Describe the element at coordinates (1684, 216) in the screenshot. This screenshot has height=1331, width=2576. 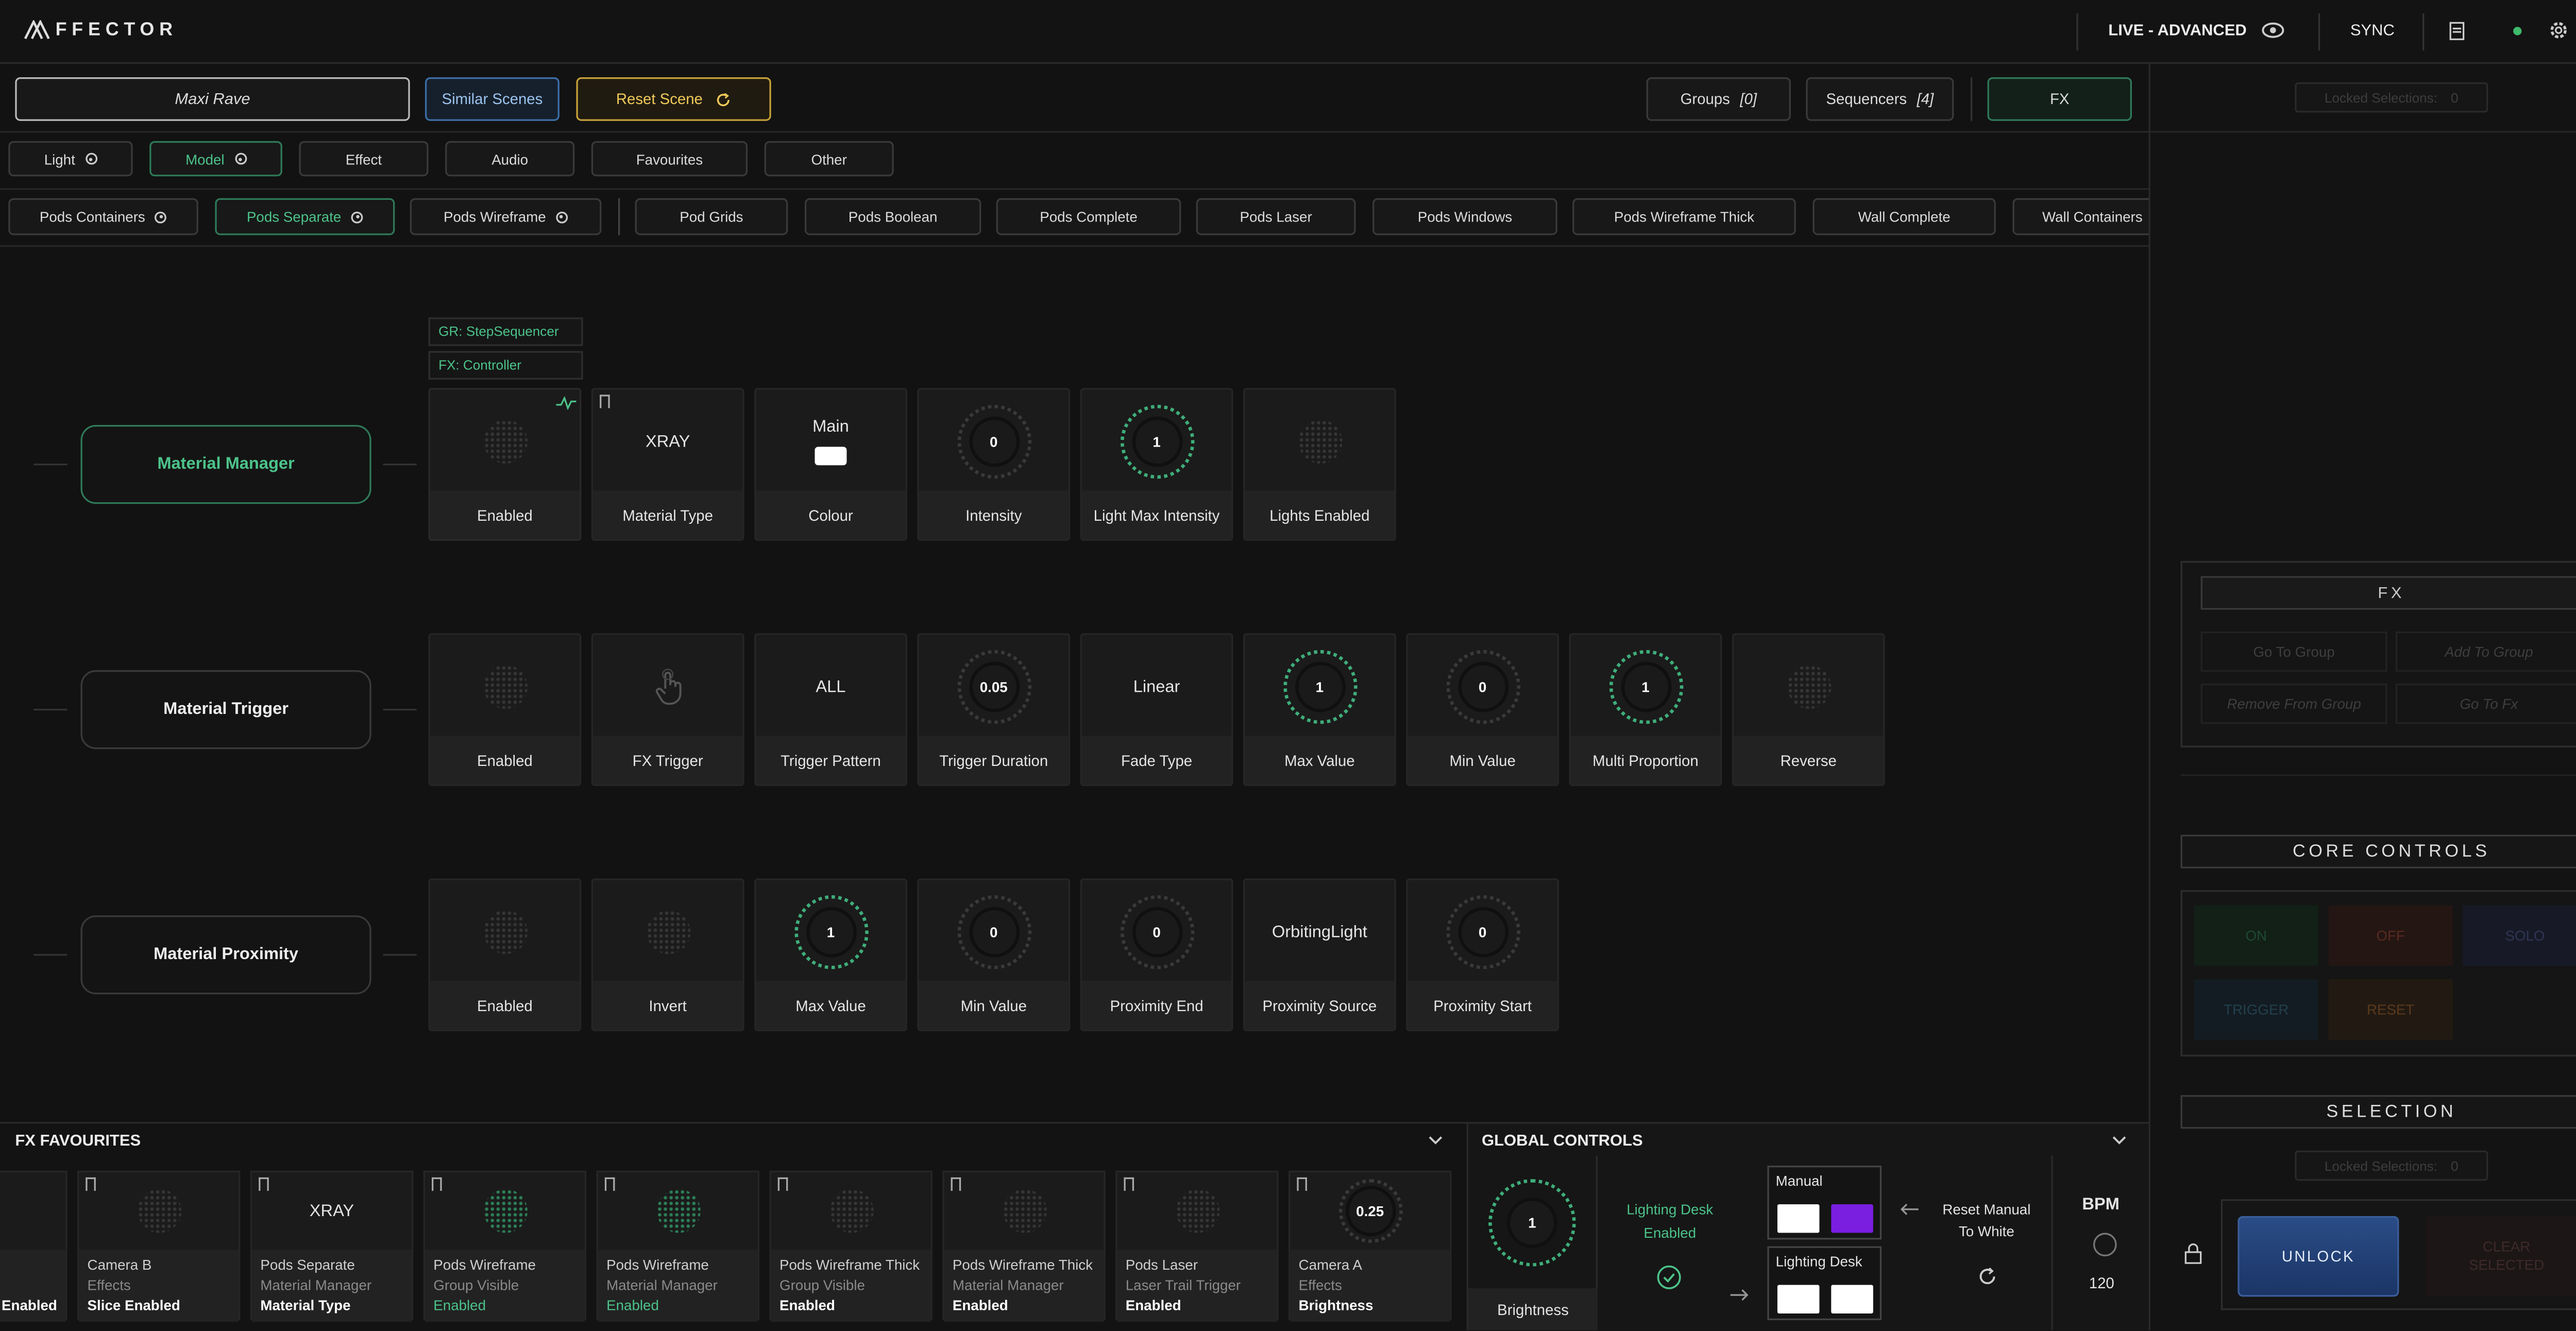
I see `subcategory-pods-wireframe-thick: Pods Wireframe Thick` at that location.